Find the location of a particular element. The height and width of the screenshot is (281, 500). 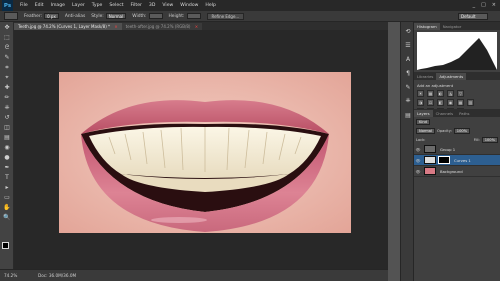

crop-icon: ⌗ is located at coordinates (7, 67).